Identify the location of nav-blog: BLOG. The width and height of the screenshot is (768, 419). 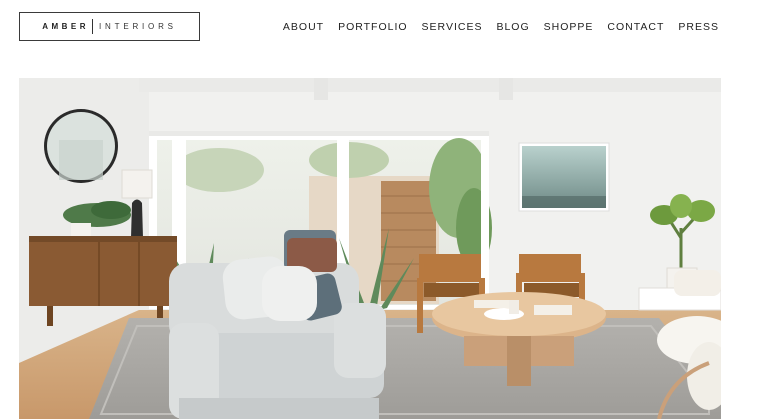
(512, 27).